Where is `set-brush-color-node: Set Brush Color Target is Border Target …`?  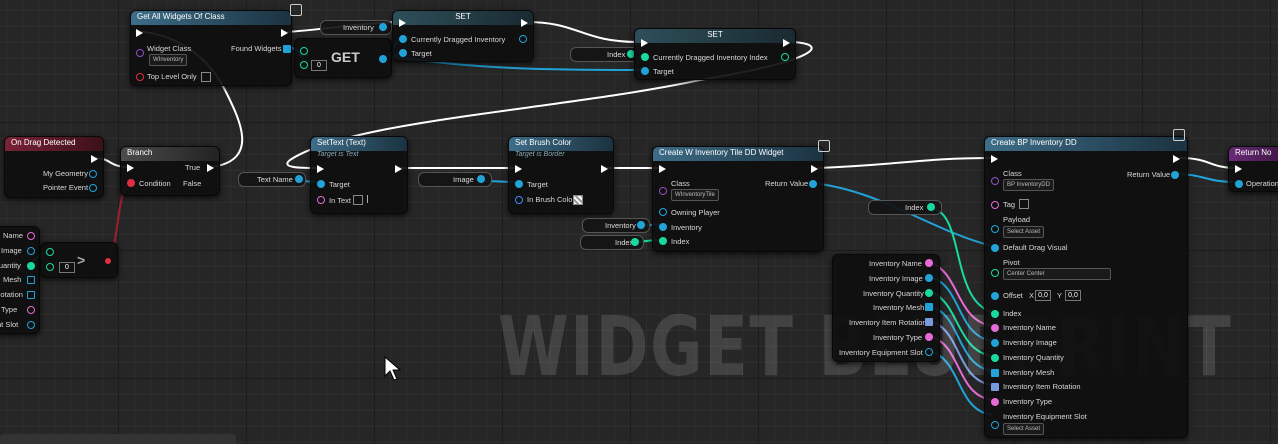
set-brush-color-node: Set Brush Color Target is Border Target … is located at coordinates (561, 175).